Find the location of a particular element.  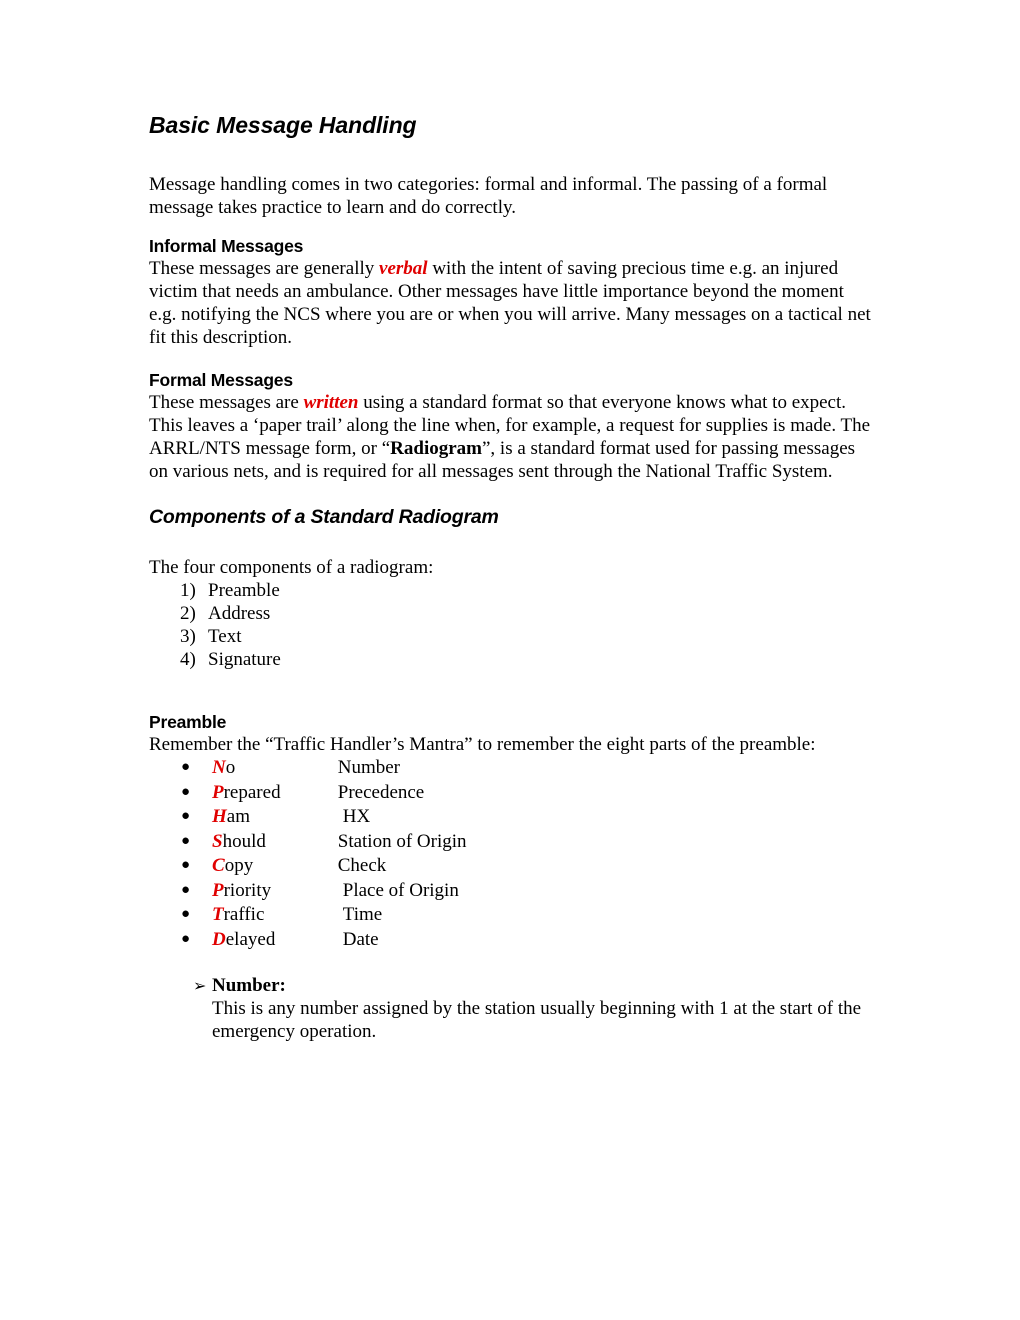

mnemonic-meaning: Station of Origin is located at coordinates (402, 841).